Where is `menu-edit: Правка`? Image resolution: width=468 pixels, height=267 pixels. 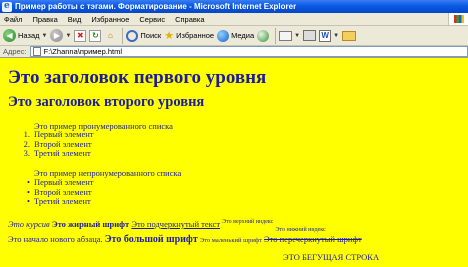 menu-edit: Правка is located at coordinates (44, 19).